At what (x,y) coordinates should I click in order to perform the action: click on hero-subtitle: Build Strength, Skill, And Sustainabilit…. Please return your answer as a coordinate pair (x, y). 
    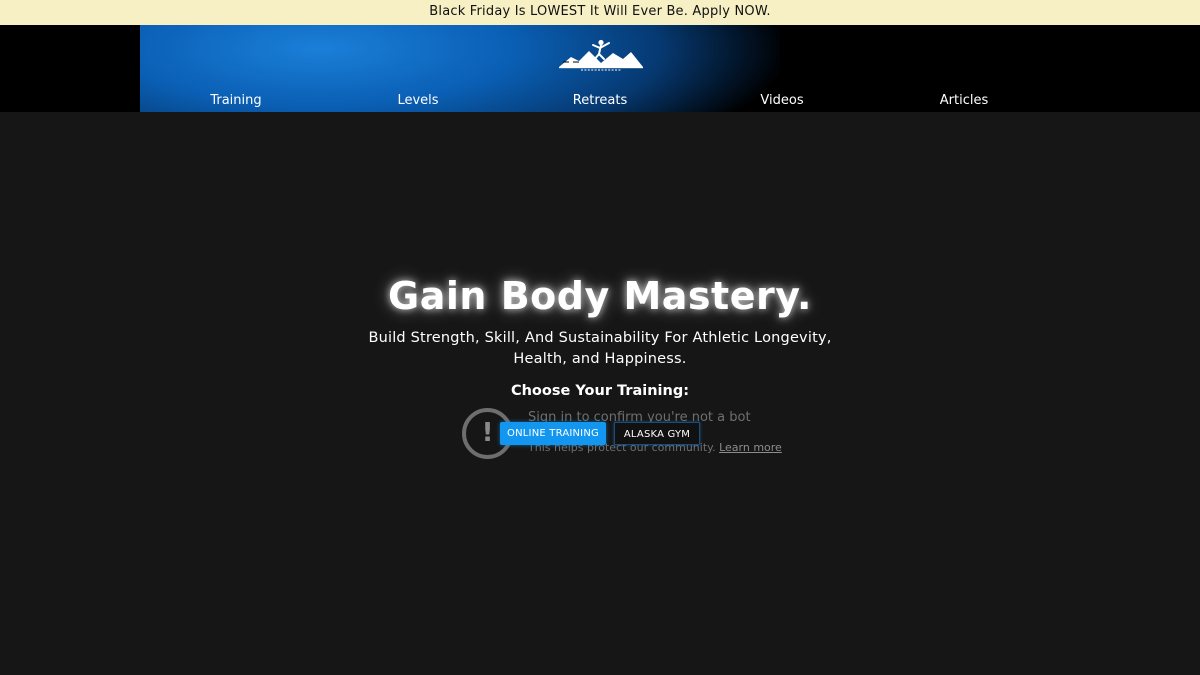
    Looking at the image, I should click on (600, 348).